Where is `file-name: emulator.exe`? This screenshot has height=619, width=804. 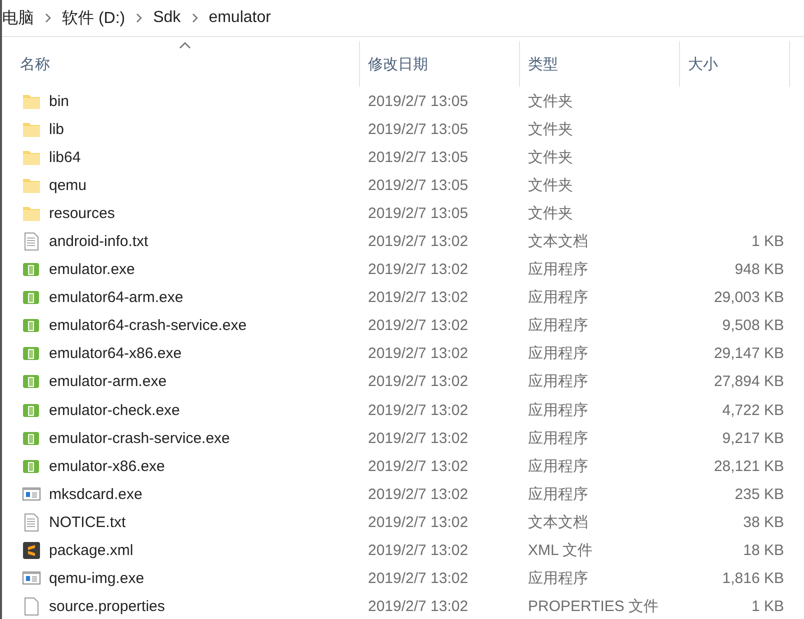 file-name: emulator.exe is located at coordinates (92, 269).